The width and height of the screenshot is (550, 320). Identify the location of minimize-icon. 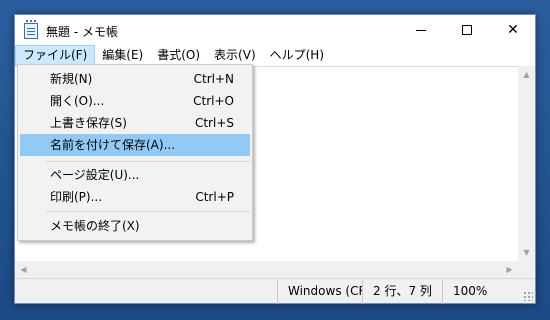
(421, 30).